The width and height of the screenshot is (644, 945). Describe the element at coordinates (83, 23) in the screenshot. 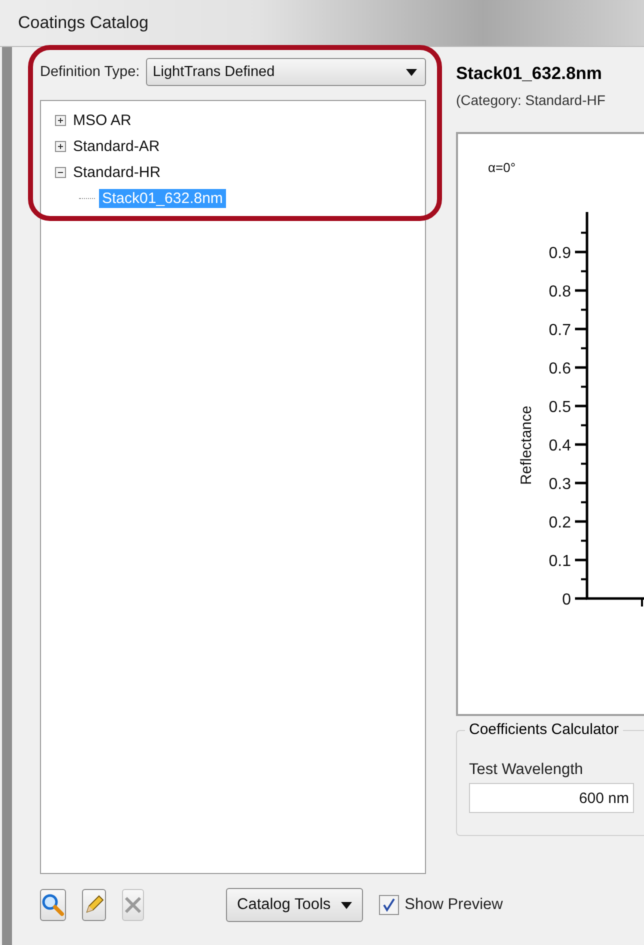

I see `window-title: Coatings Catalog` at that location.